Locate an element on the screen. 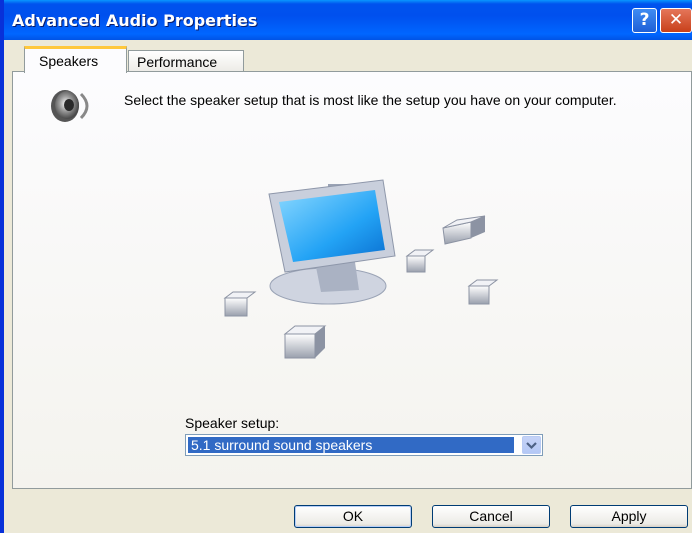 This screenshot has width=692, height=533. speaker-top-right is located at coordinates (464, 230).